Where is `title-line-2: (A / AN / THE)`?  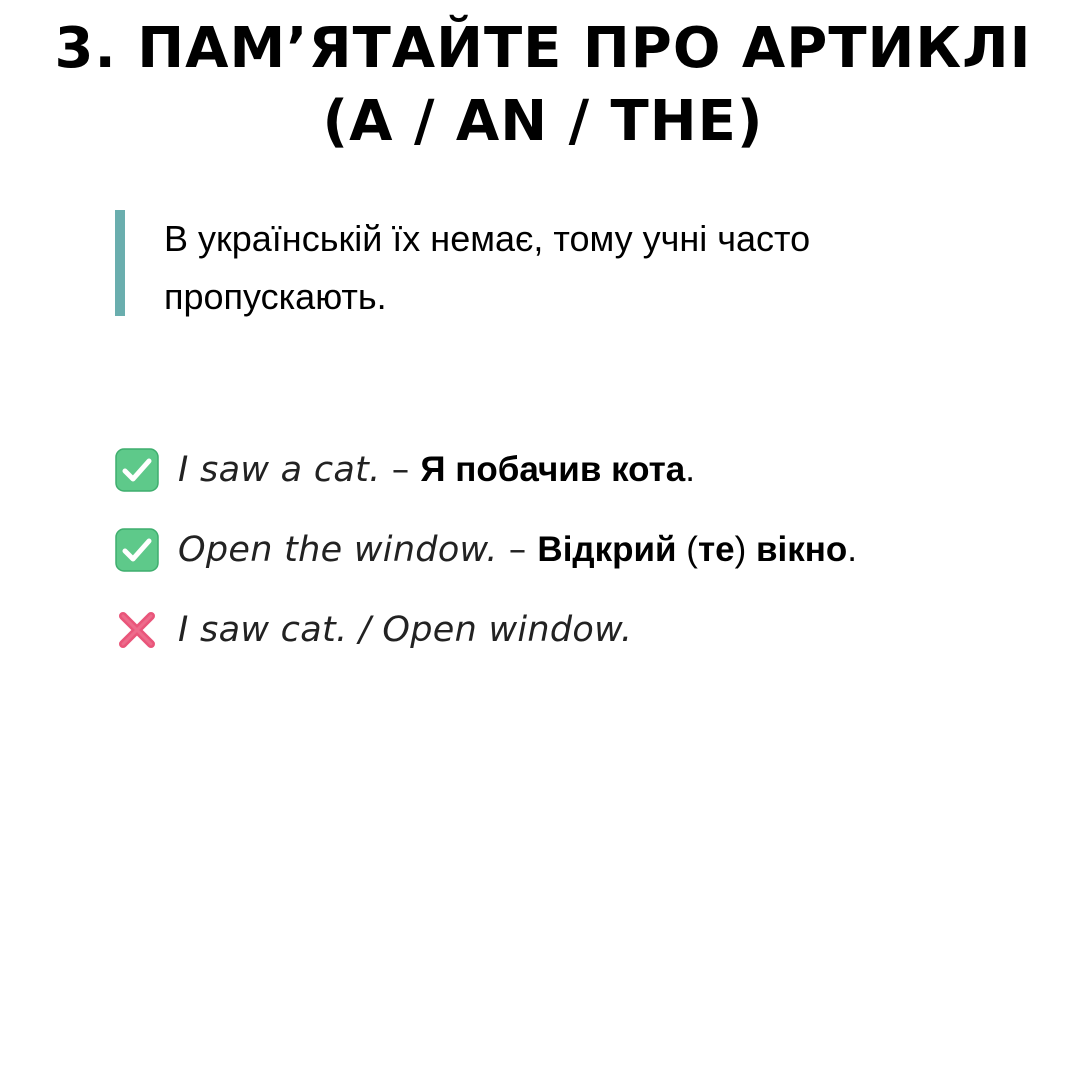 title-line-2: (A / AN / THE) is located at coordinates (543, 121).